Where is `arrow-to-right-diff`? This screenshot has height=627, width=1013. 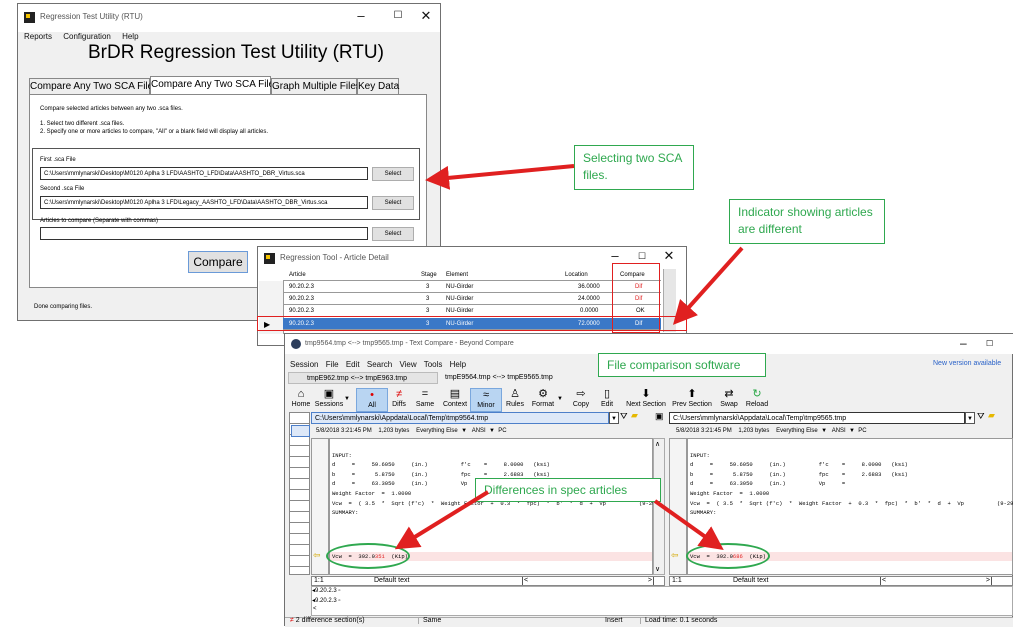
arrow-to-right-diff is located at coordinates (688, 524).